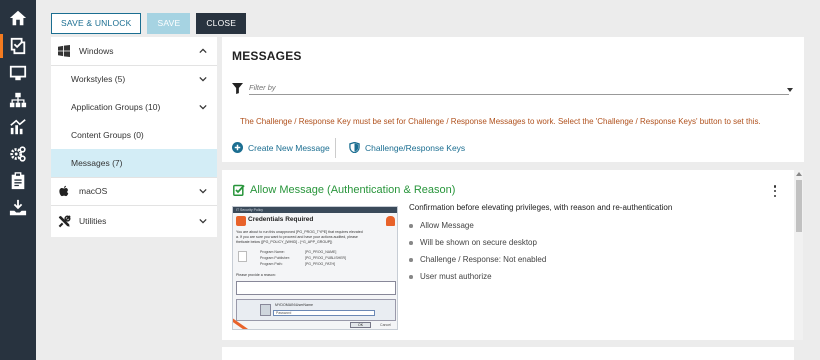 The image size is (820, 360). Describe the element at coordinates (134, 191) in the screenshot. I see `nav-macos: macOS` at that location.